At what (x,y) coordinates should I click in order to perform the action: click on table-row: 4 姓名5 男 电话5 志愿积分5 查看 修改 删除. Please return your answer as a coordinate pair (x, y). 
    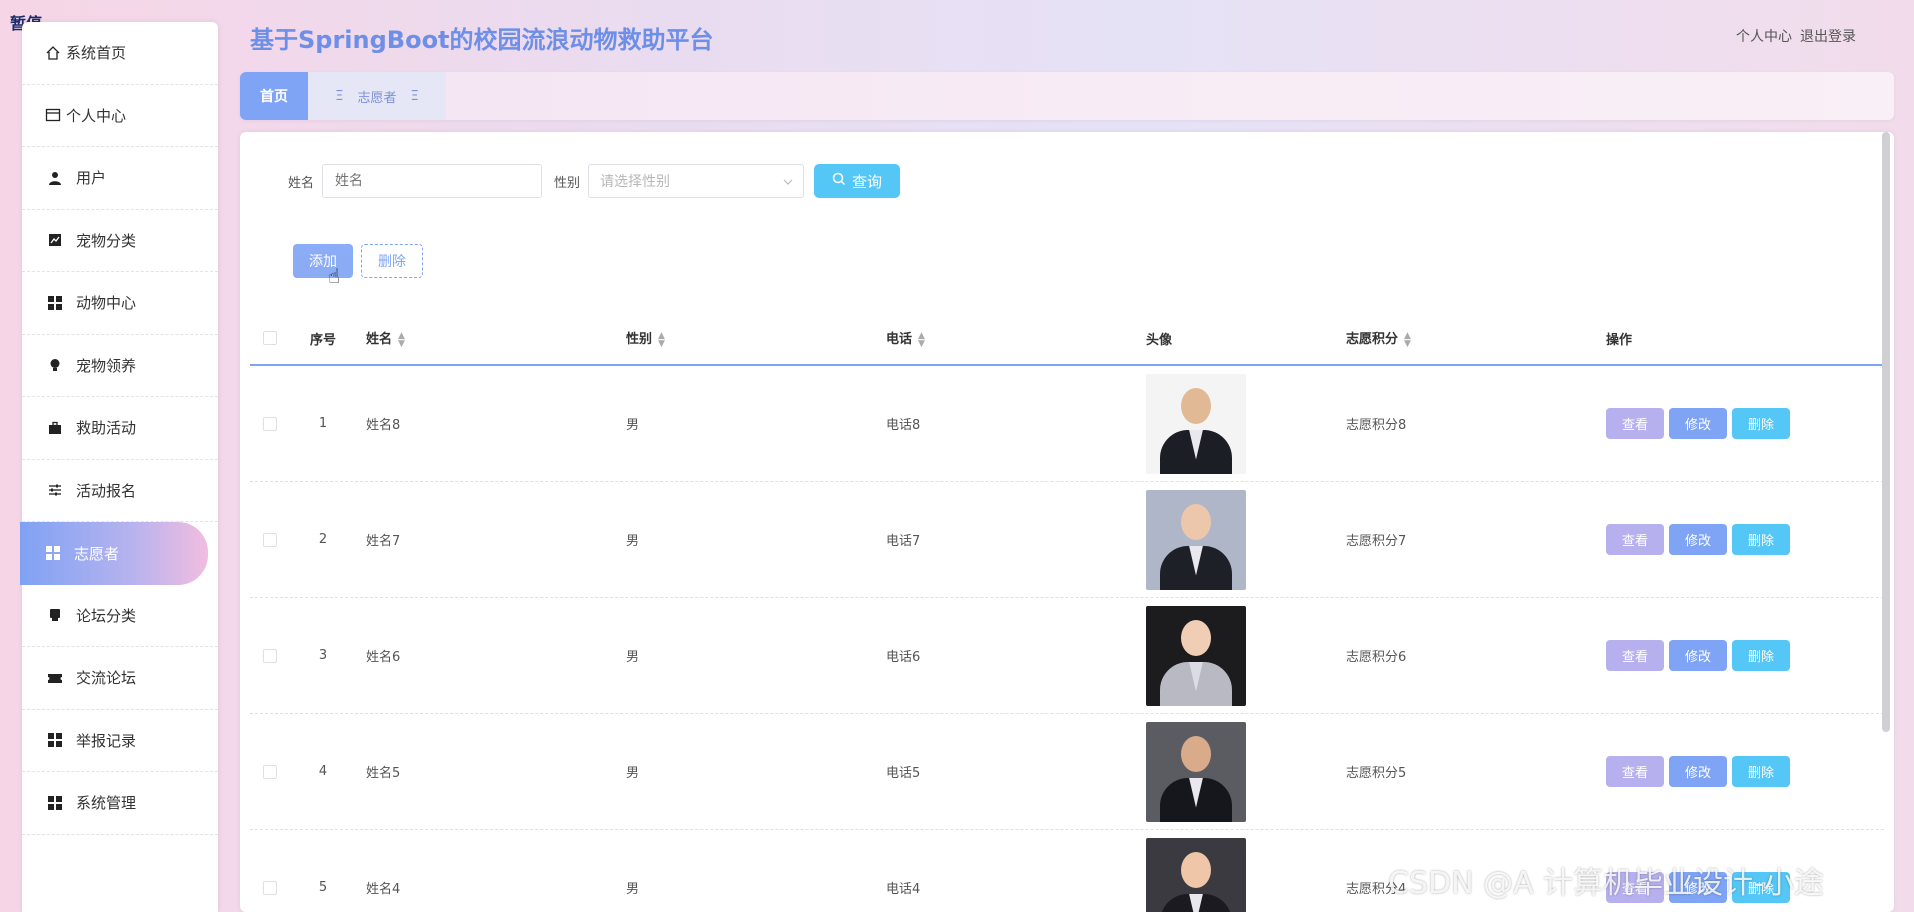
    Looking at the image, I should click on (1067, 772).